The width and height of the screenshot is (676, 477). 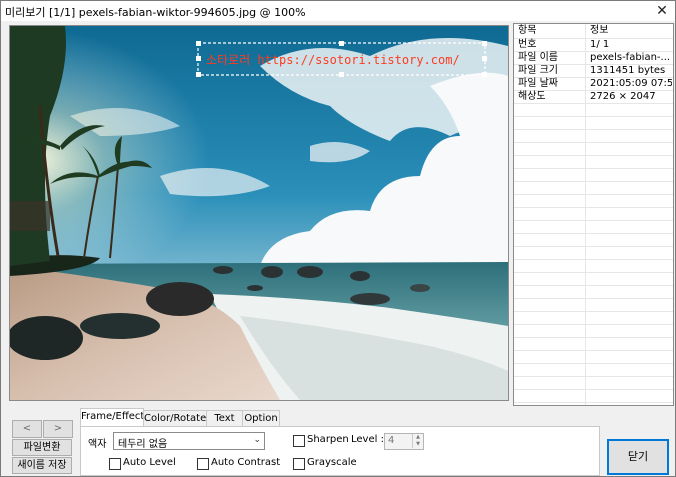 What do you see at coordinates (203, 464) in the screenshot?
I see `auto-contrast-checkbox` at bounding box center [203, 464].